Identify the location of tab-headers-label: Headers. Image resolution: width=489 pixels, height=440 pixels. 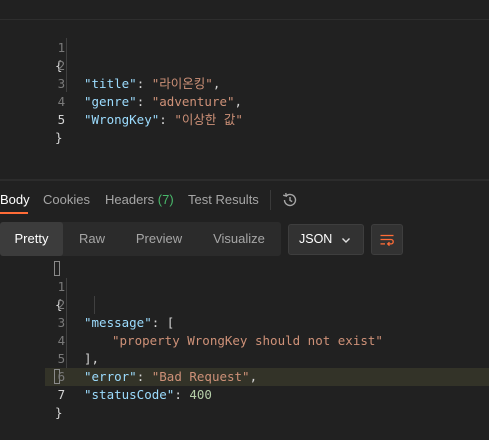
(130, 199).